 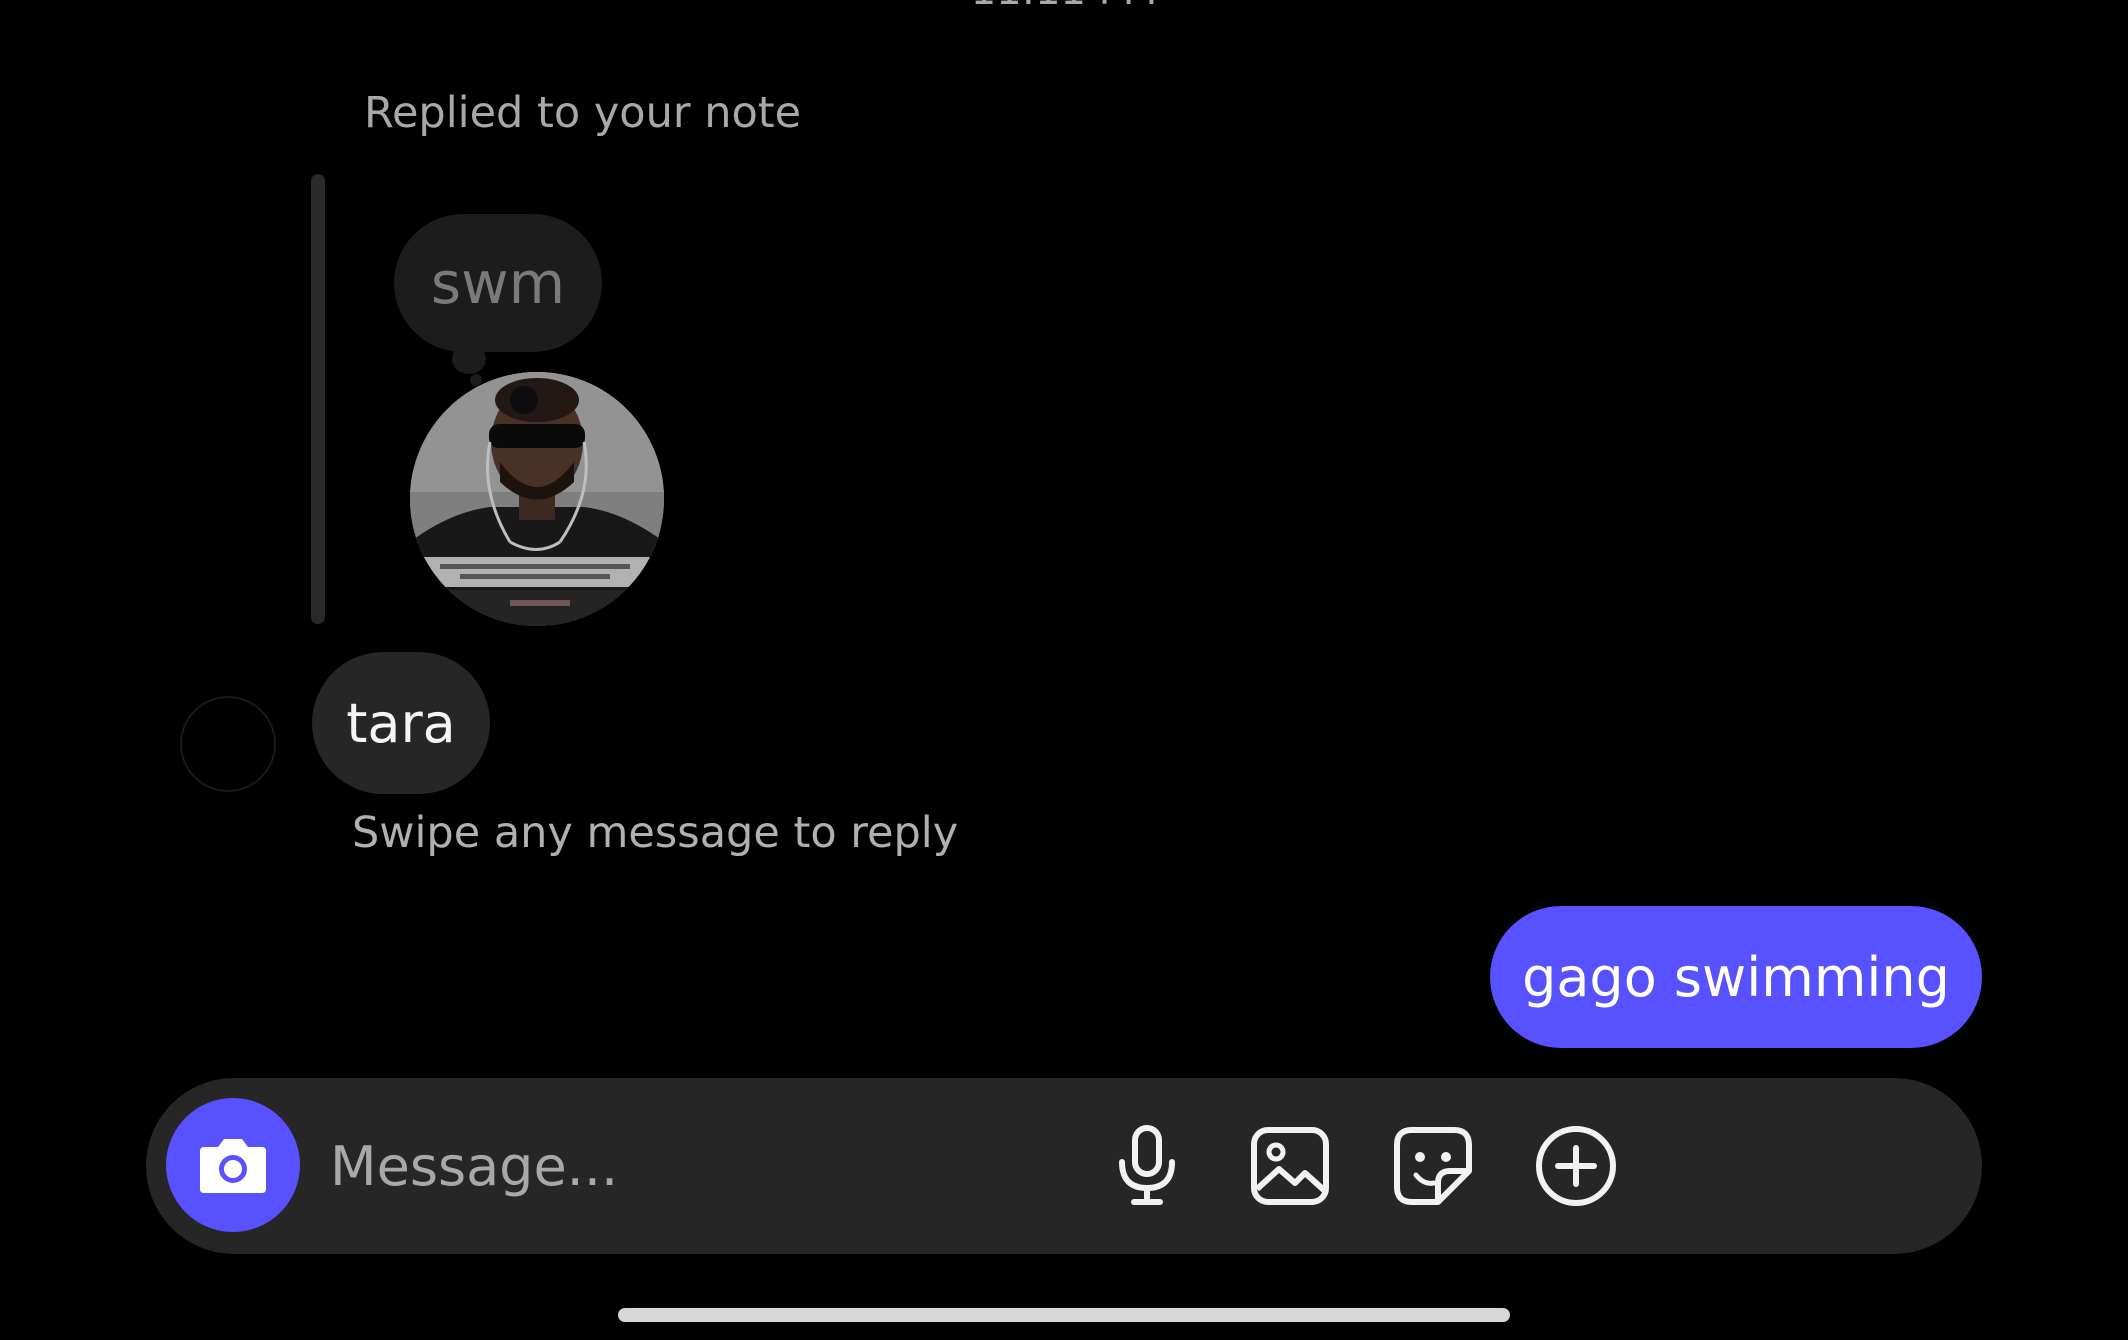 What do you see at coordinates (1736, 977) in the screenshot?
I see `outgoing-message-bubble: gago swimming` at bounding box center [1736, 977].